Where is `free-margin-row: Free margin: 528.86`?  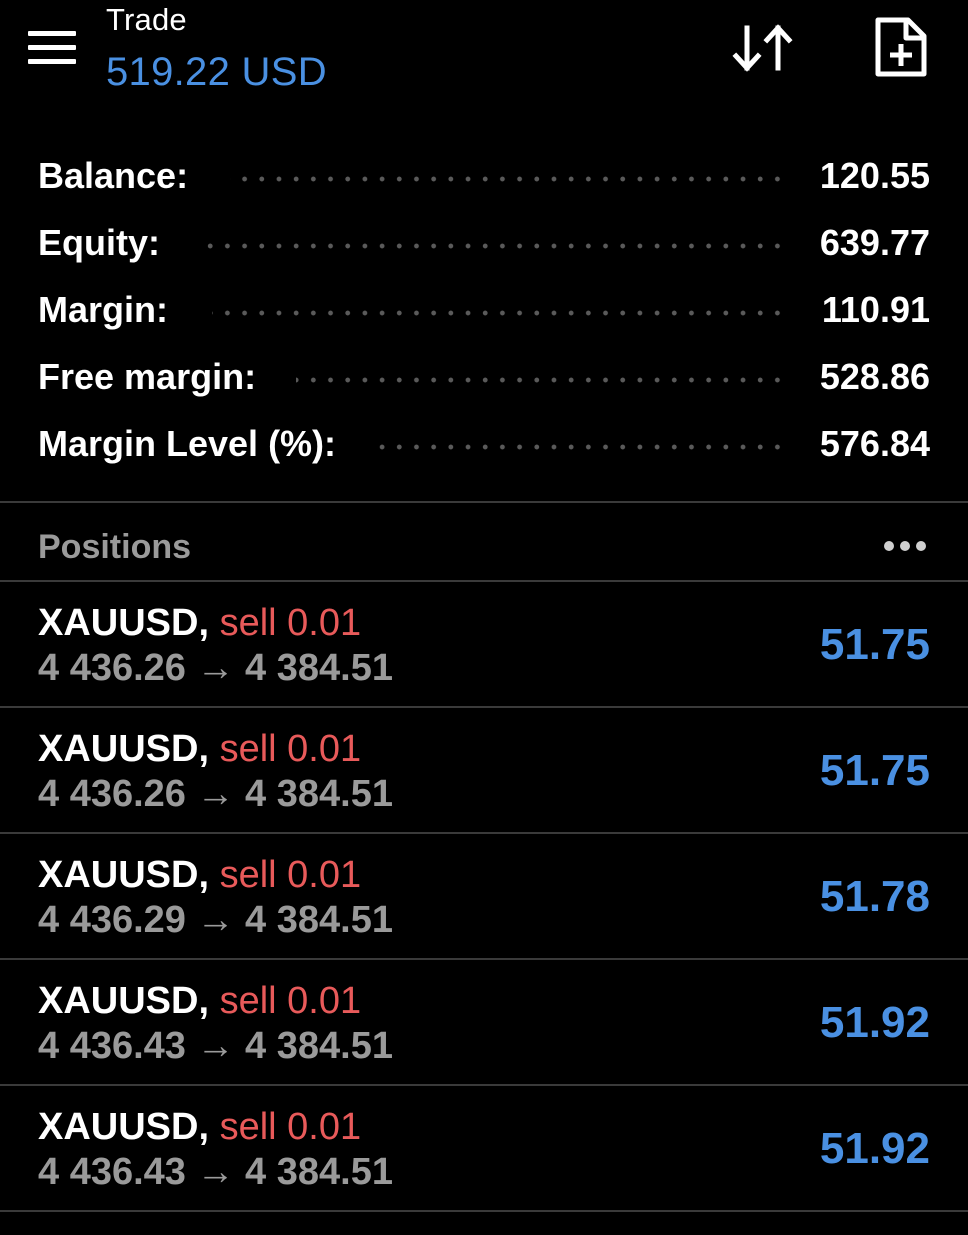 free-margin-row: Free margin: 528.86 is located at coordinates (484, 379).